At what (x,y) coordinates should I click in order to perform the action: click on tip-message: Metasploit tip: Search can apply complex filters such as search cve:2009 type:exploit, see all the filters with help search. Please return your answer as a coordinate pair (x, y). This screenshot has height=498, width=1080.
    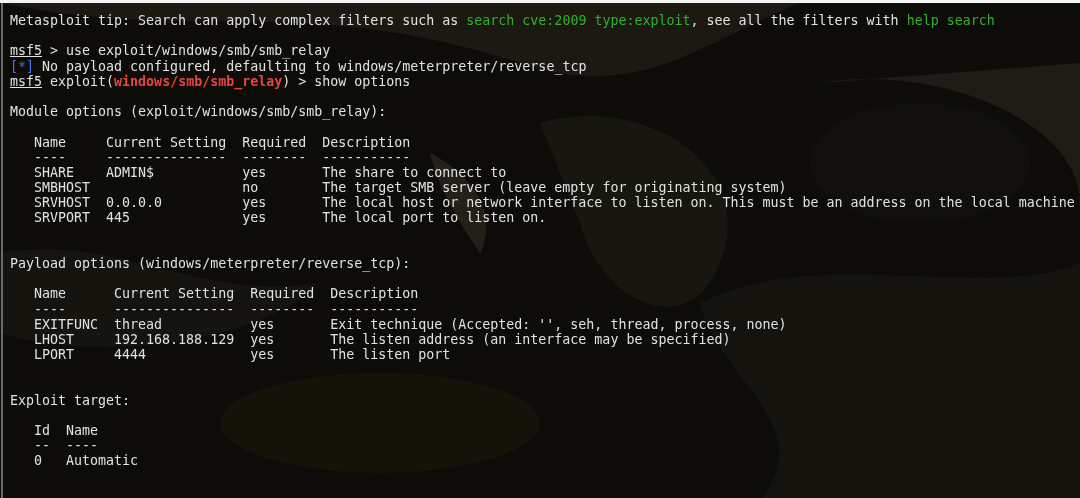
    Looking at the image, I should click on (503, 21).